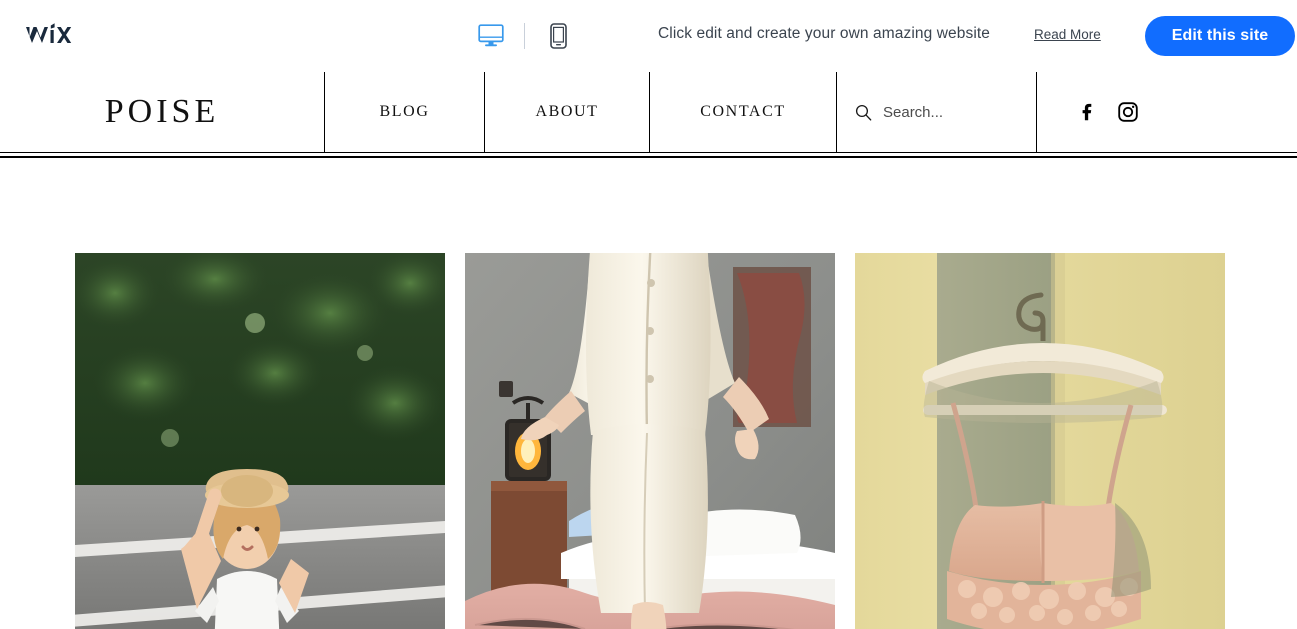  I want to click on device-view-toggle, so click(524, 36).